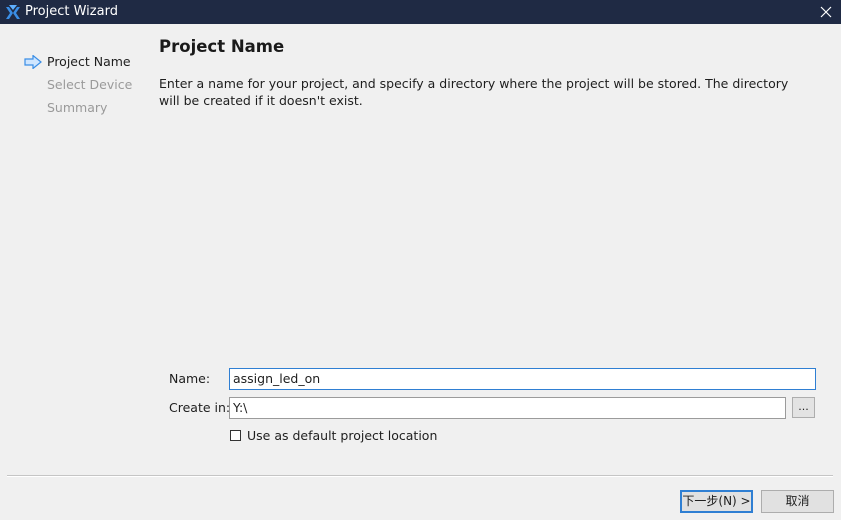 The image size is (841, 520). What do you see at coordinates (200, 407) in the screenshot?
I see `create-in-label: Create in:` at bounding box center [200, 407].